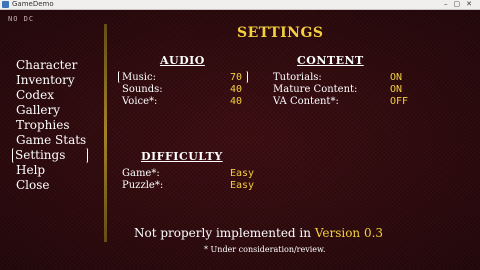  I want to click on game-difficulty-label: Game*:, so click(141, 173).